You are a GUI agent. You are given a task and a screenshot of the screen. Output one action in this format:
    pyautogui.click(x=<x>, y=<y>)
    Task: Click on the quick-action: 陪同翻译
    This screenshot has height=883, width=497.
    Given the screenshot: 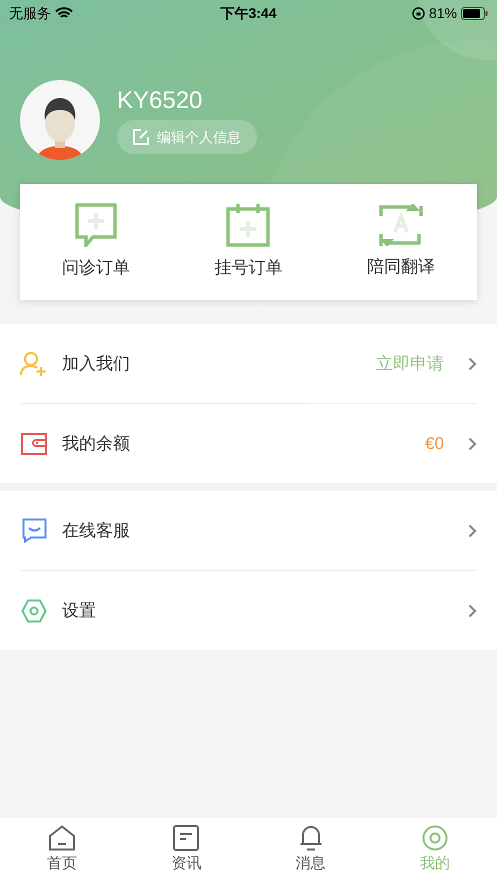 What is the action you would take?
    pyautogui.click(x=400, y=242)
    